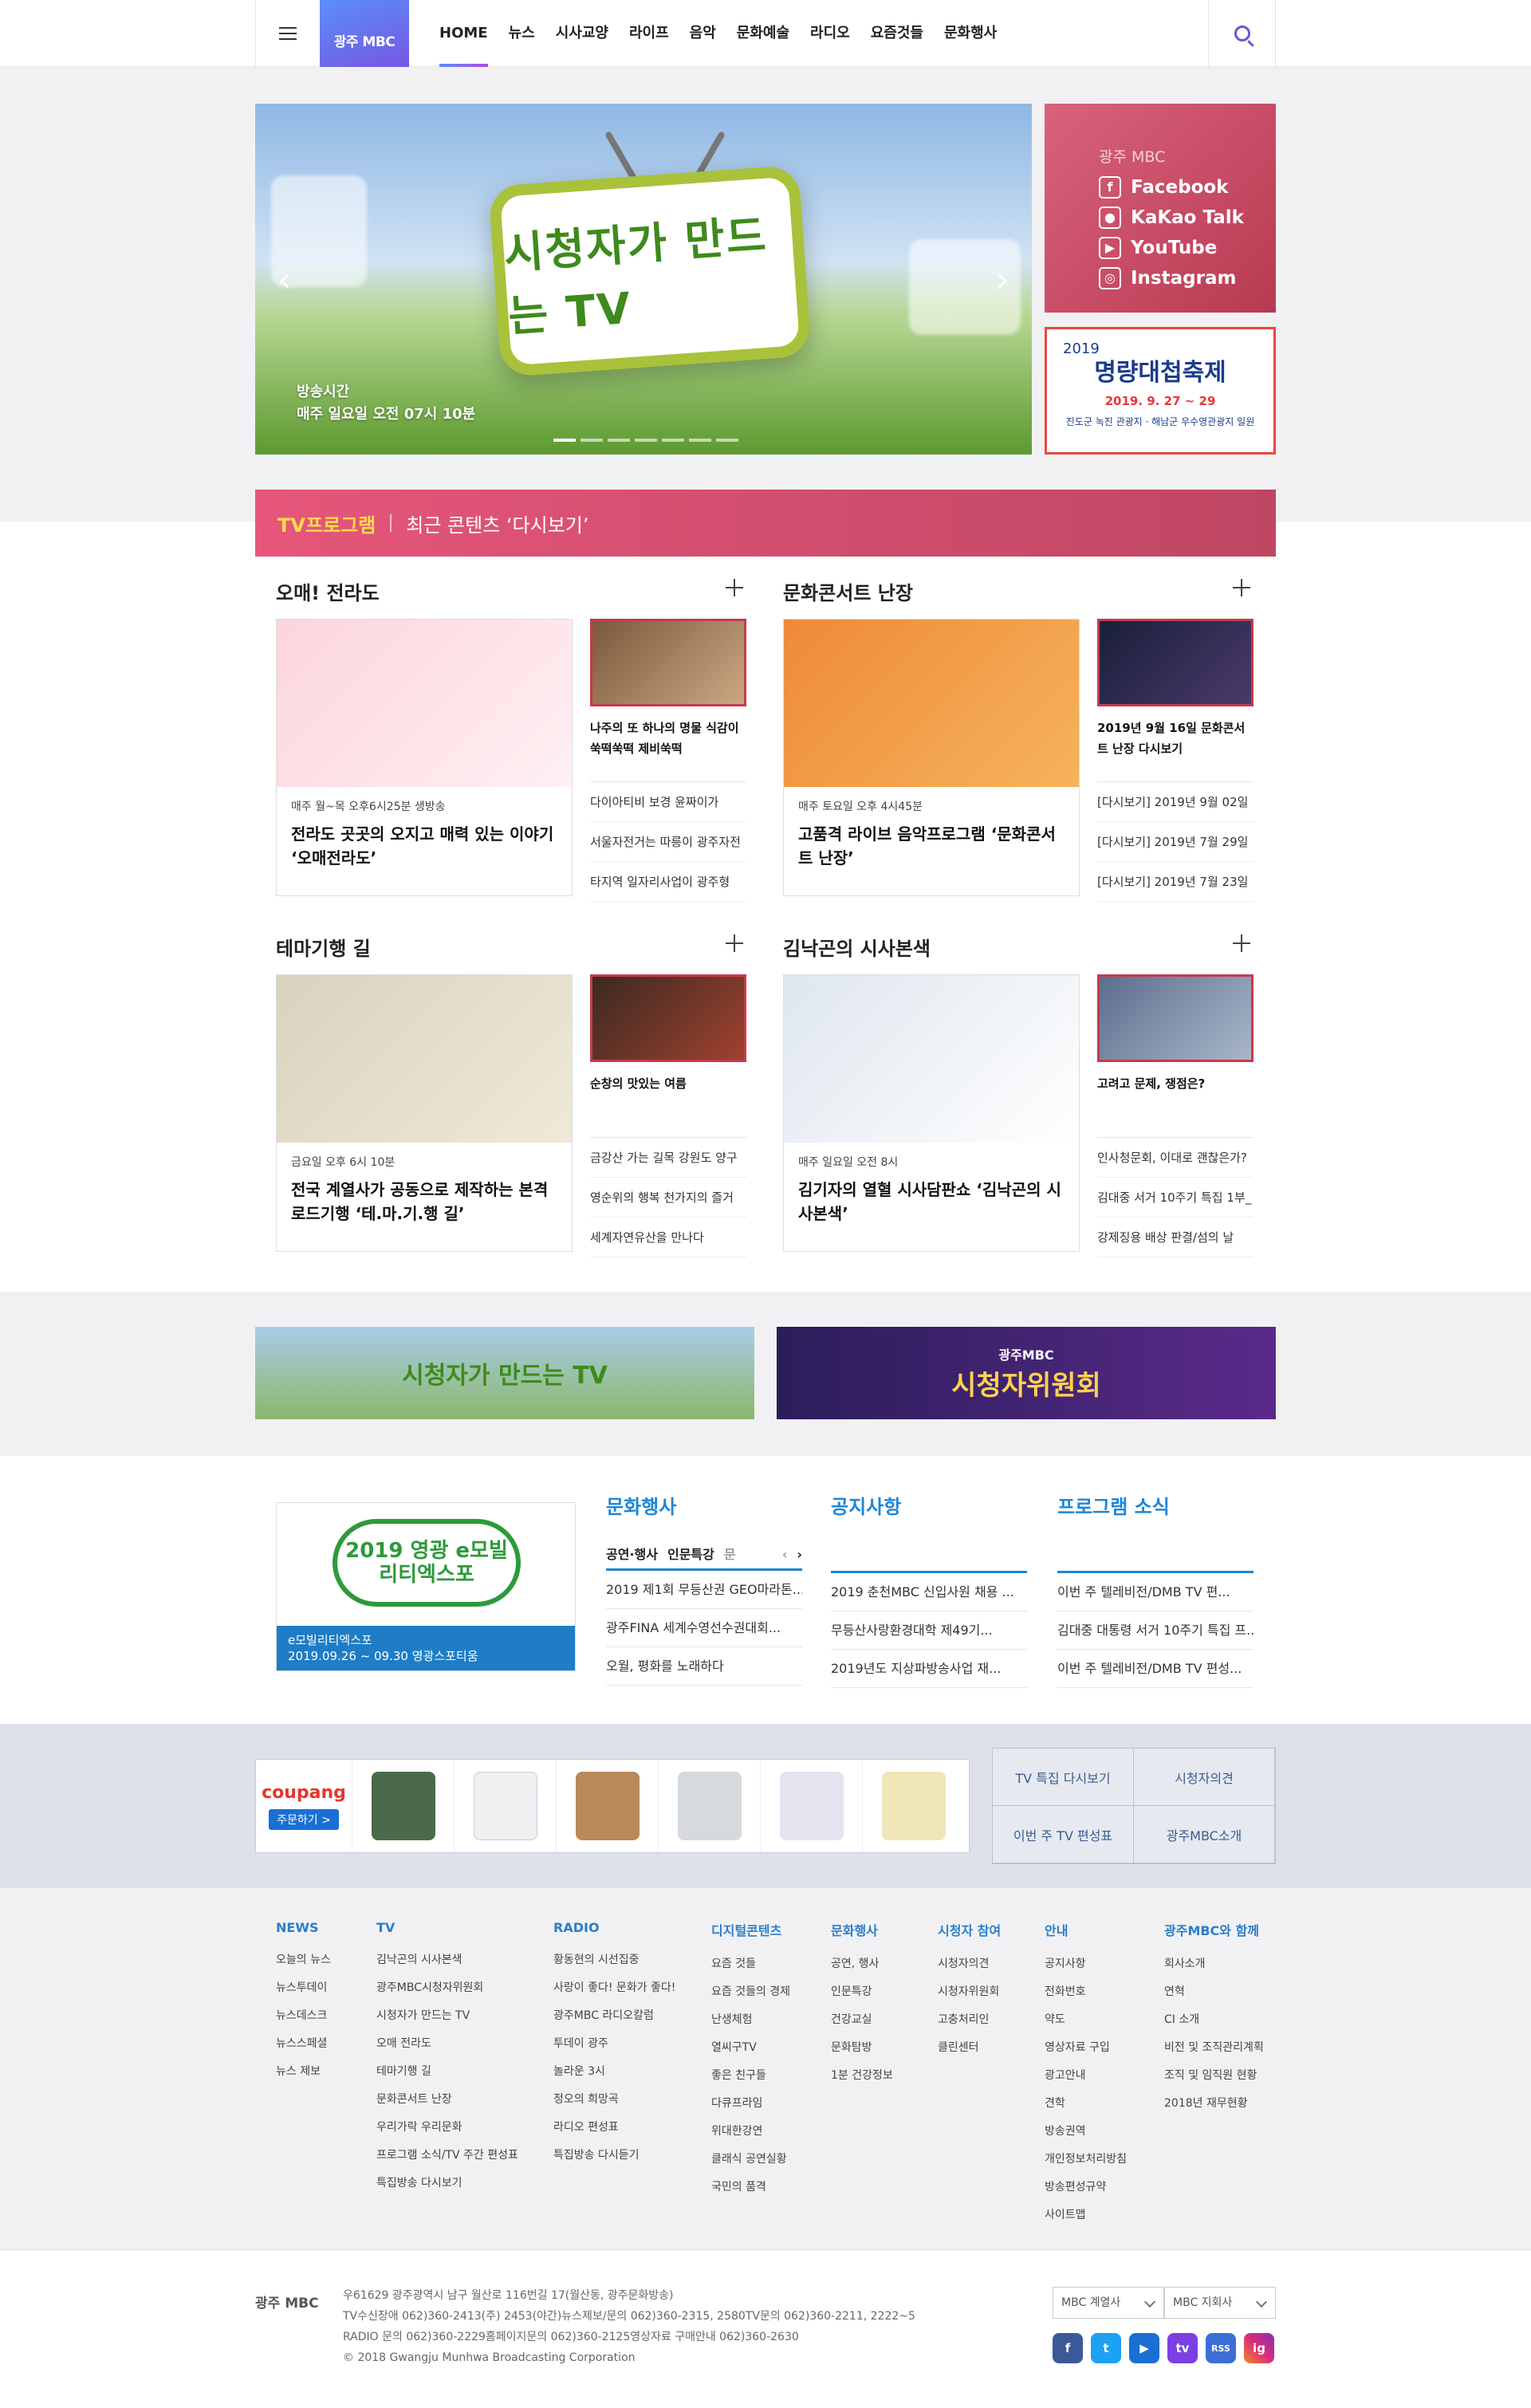 This screenshot has width=1531, height=2408. I want to click on sitemap-link: 요즘 것들, so click(750, 1964).